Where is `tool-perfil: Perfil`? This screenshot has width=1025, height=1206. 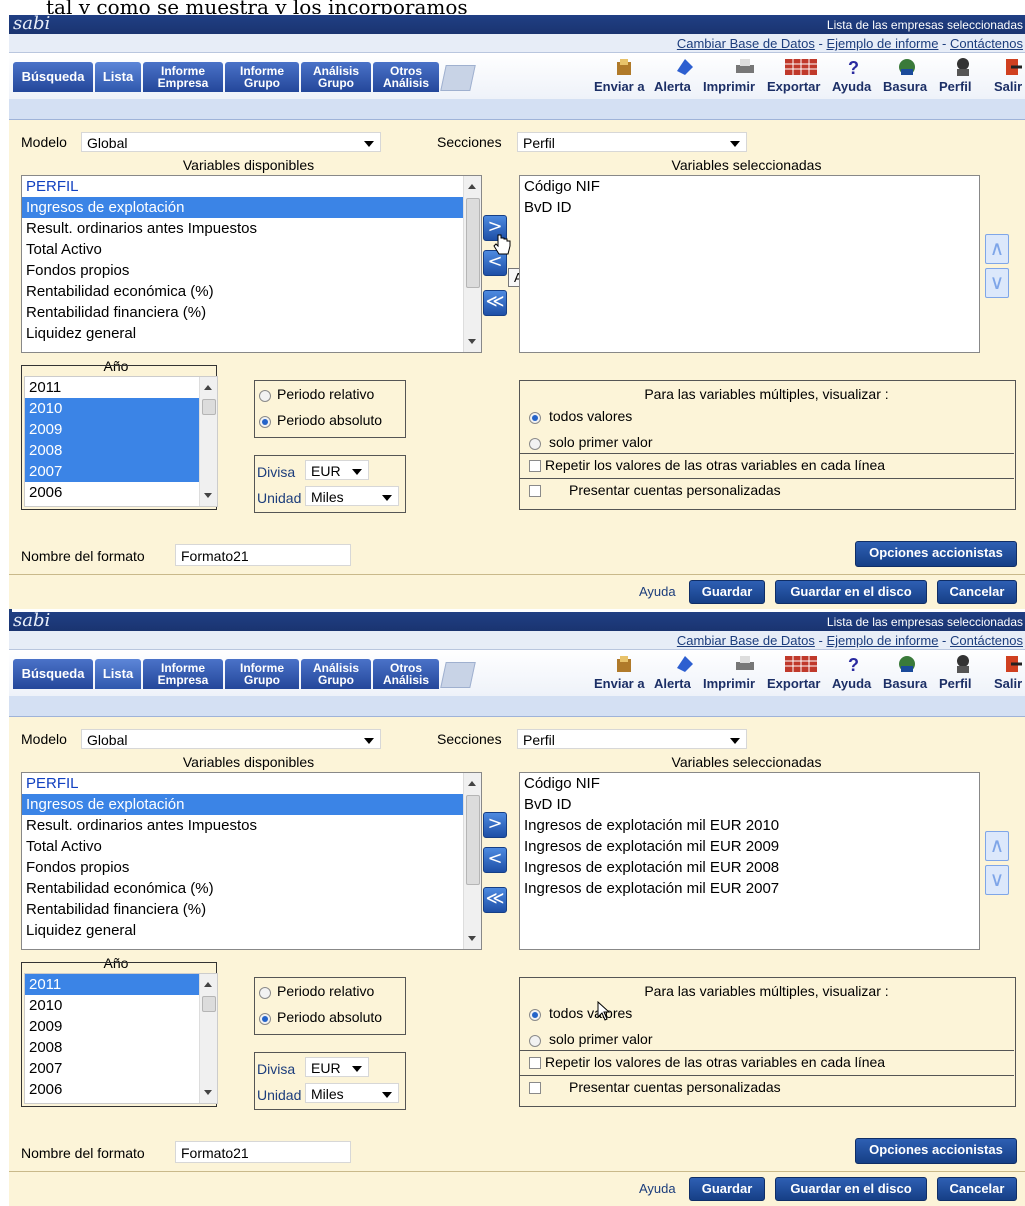 tool-perfil: Perfil is located at coordinates (955, 86).